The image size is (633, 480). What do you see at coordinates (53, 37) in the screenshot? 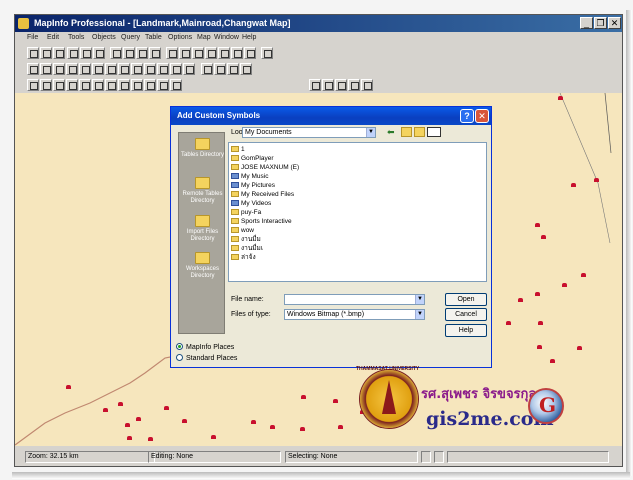
I see `menu-edit: Edit` at bounding box center [53, 37].